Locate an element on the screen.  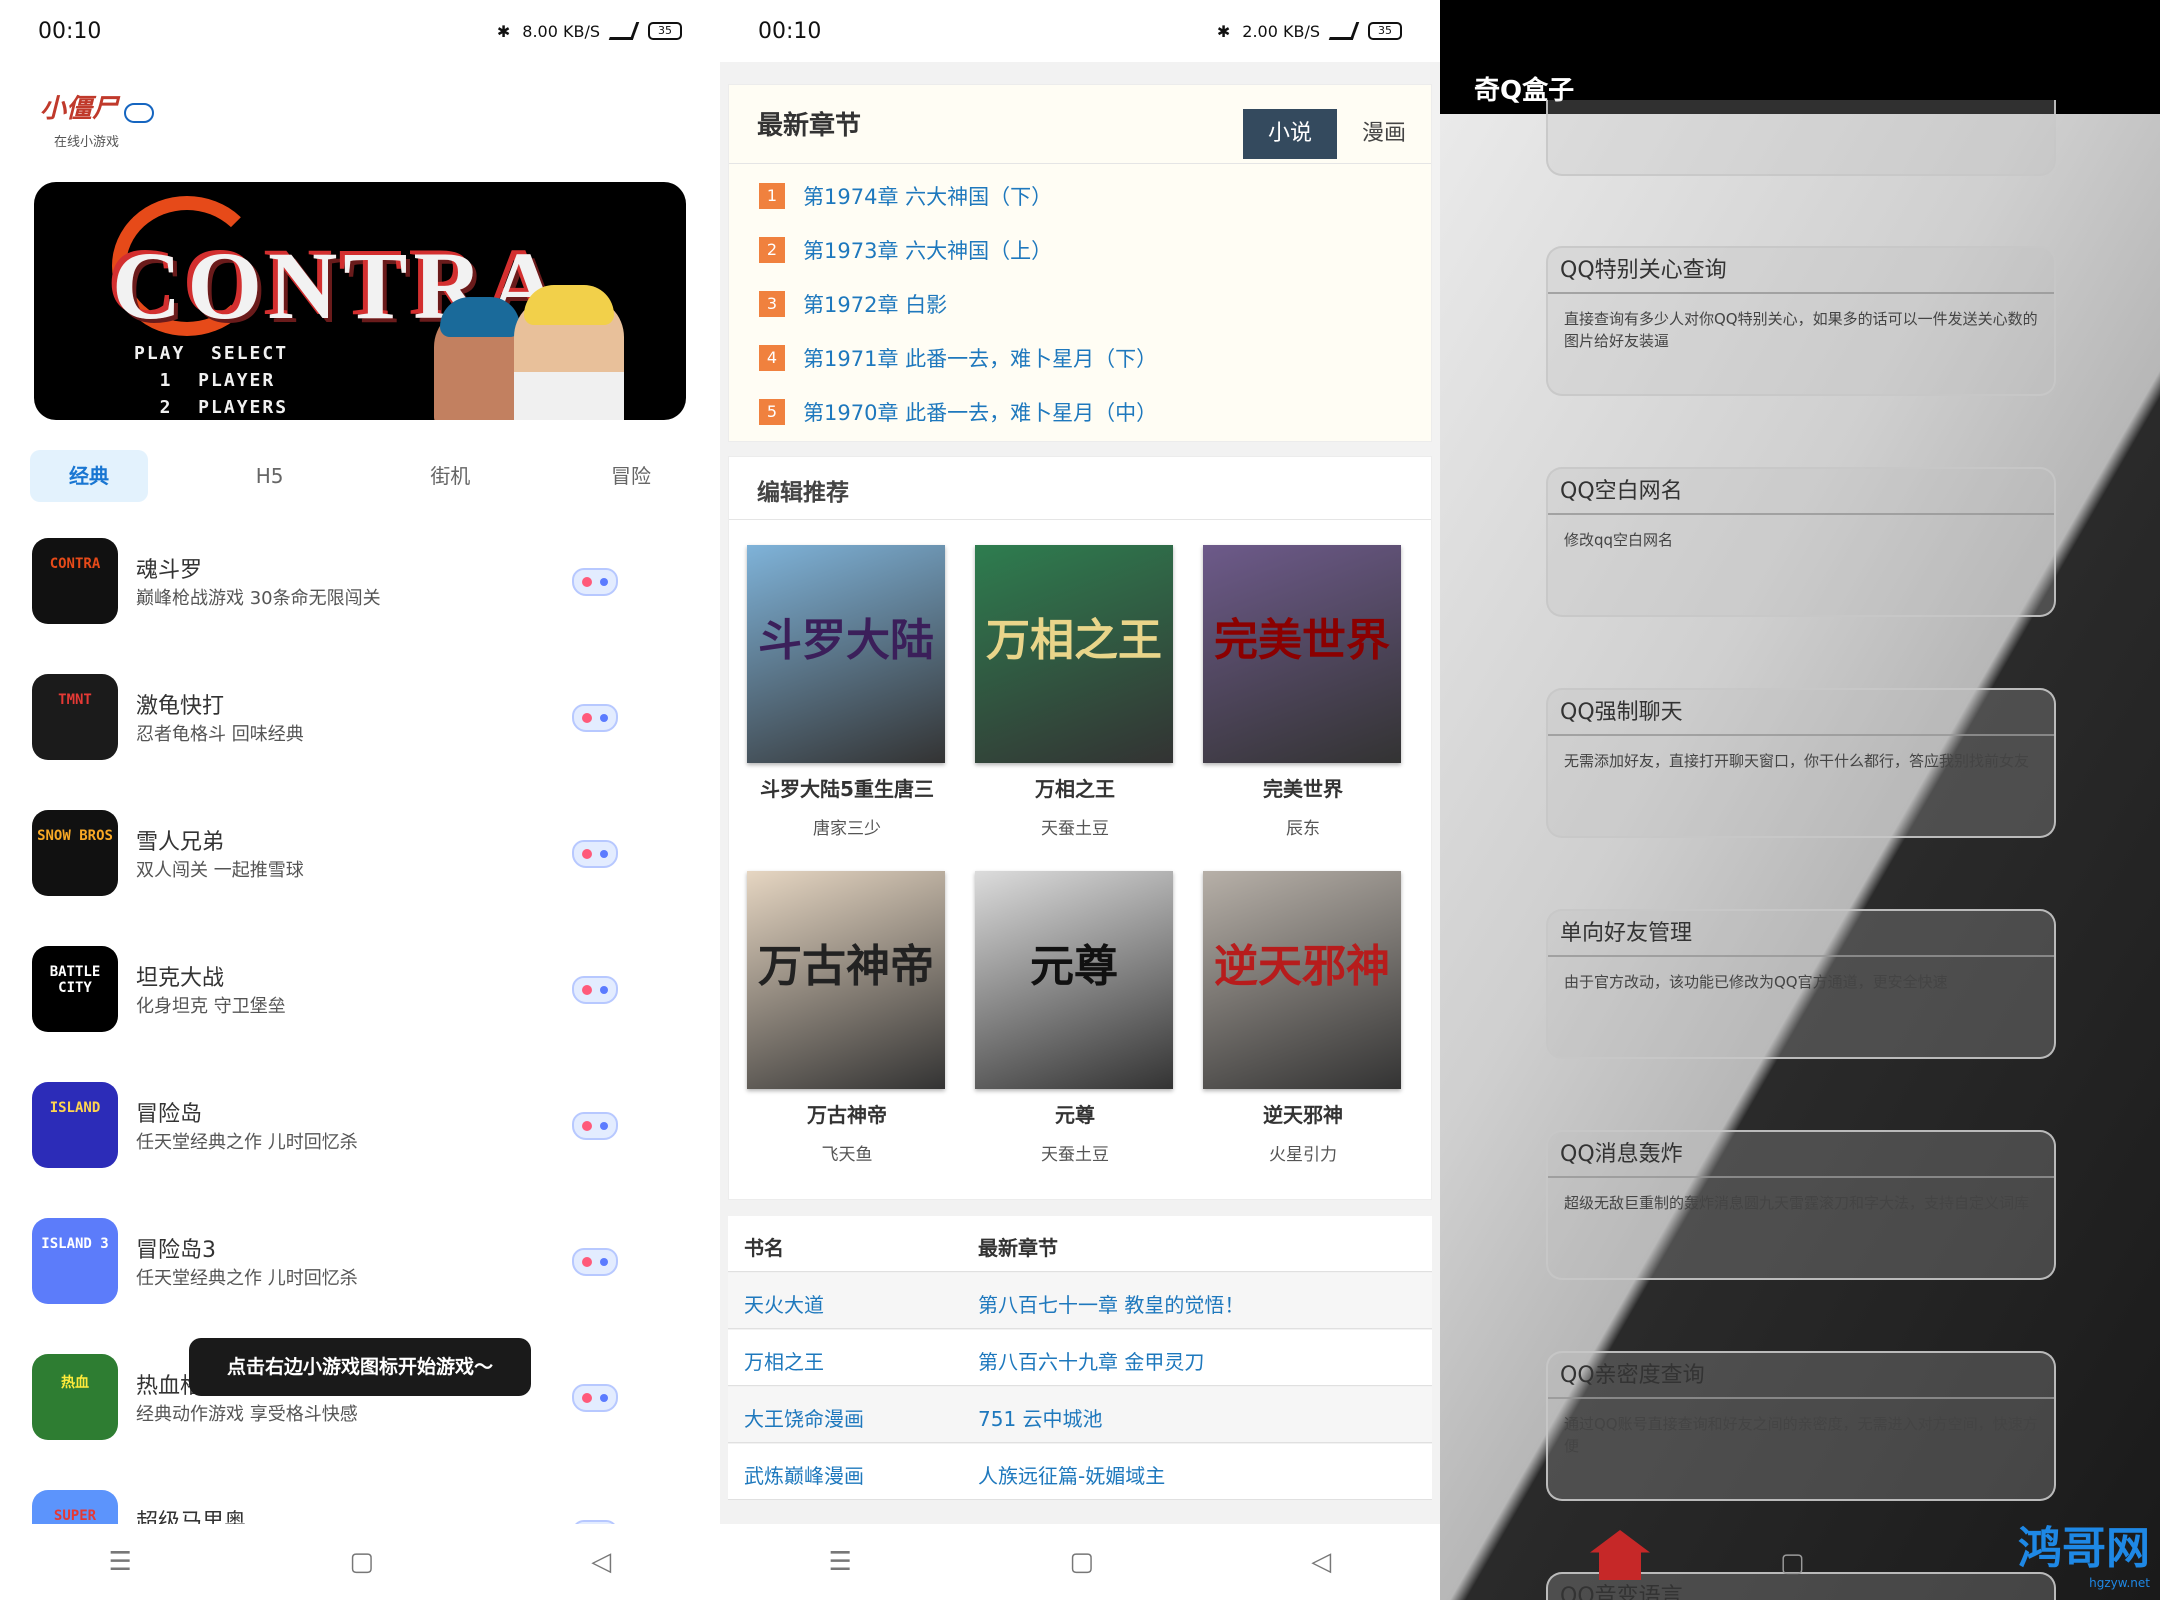
game-icon: ISLAND 3 is located at coordinates (75, 1261).